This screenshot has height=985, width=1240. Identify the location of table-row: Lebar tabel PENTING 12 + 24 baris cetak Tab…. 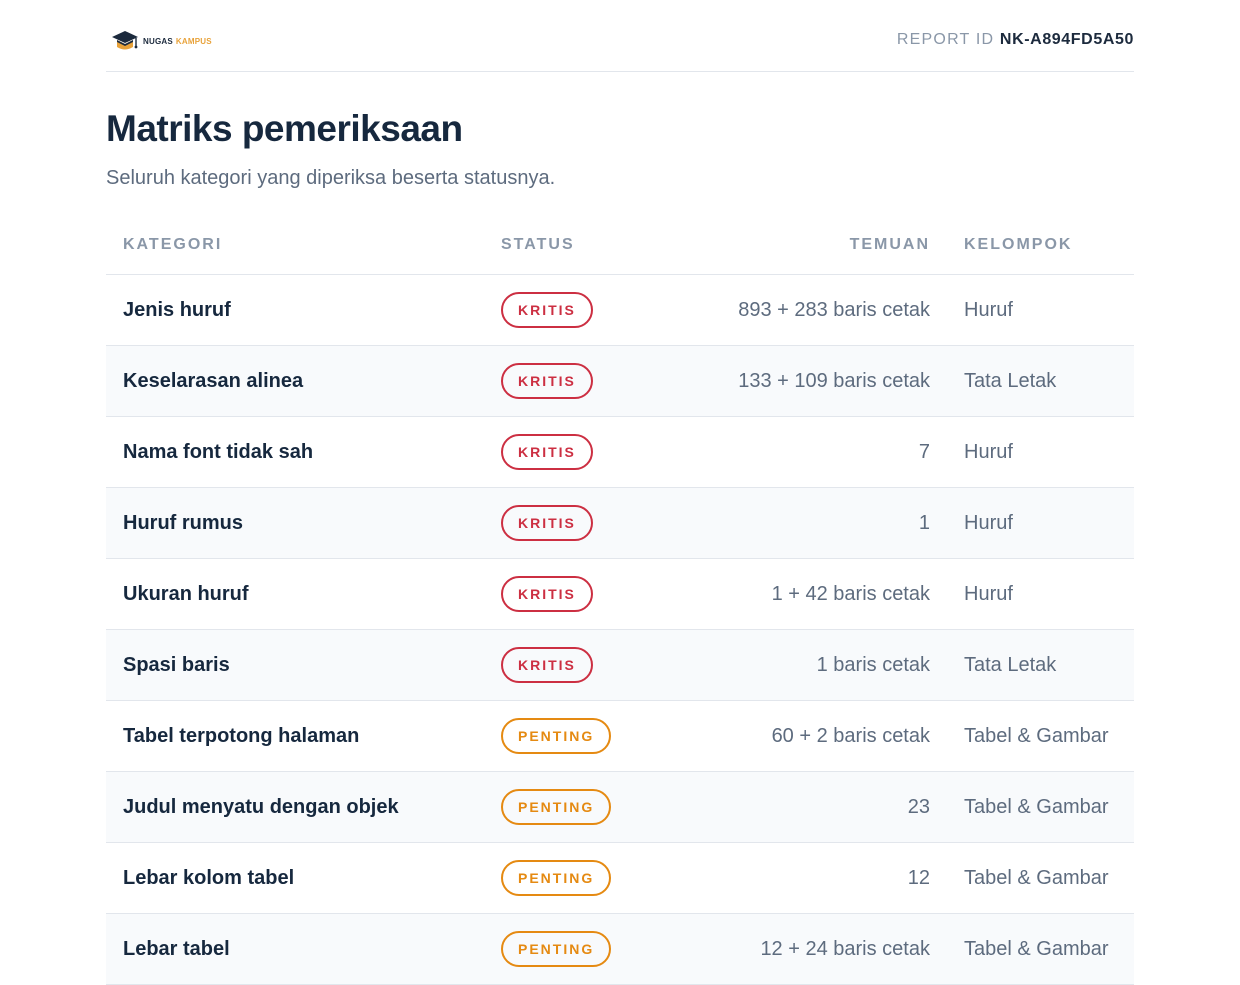
(620, 949).